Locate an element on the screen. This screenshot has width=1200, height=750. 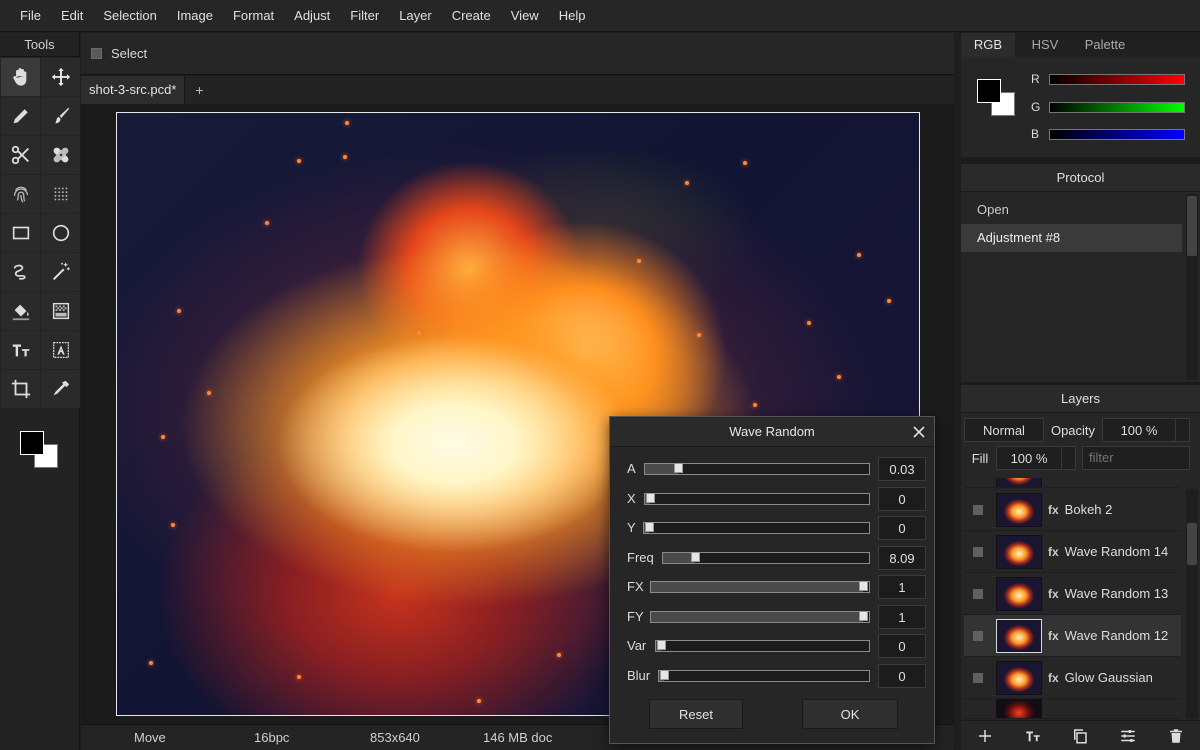
fill-spinner is located at coordinates (1069, 458).